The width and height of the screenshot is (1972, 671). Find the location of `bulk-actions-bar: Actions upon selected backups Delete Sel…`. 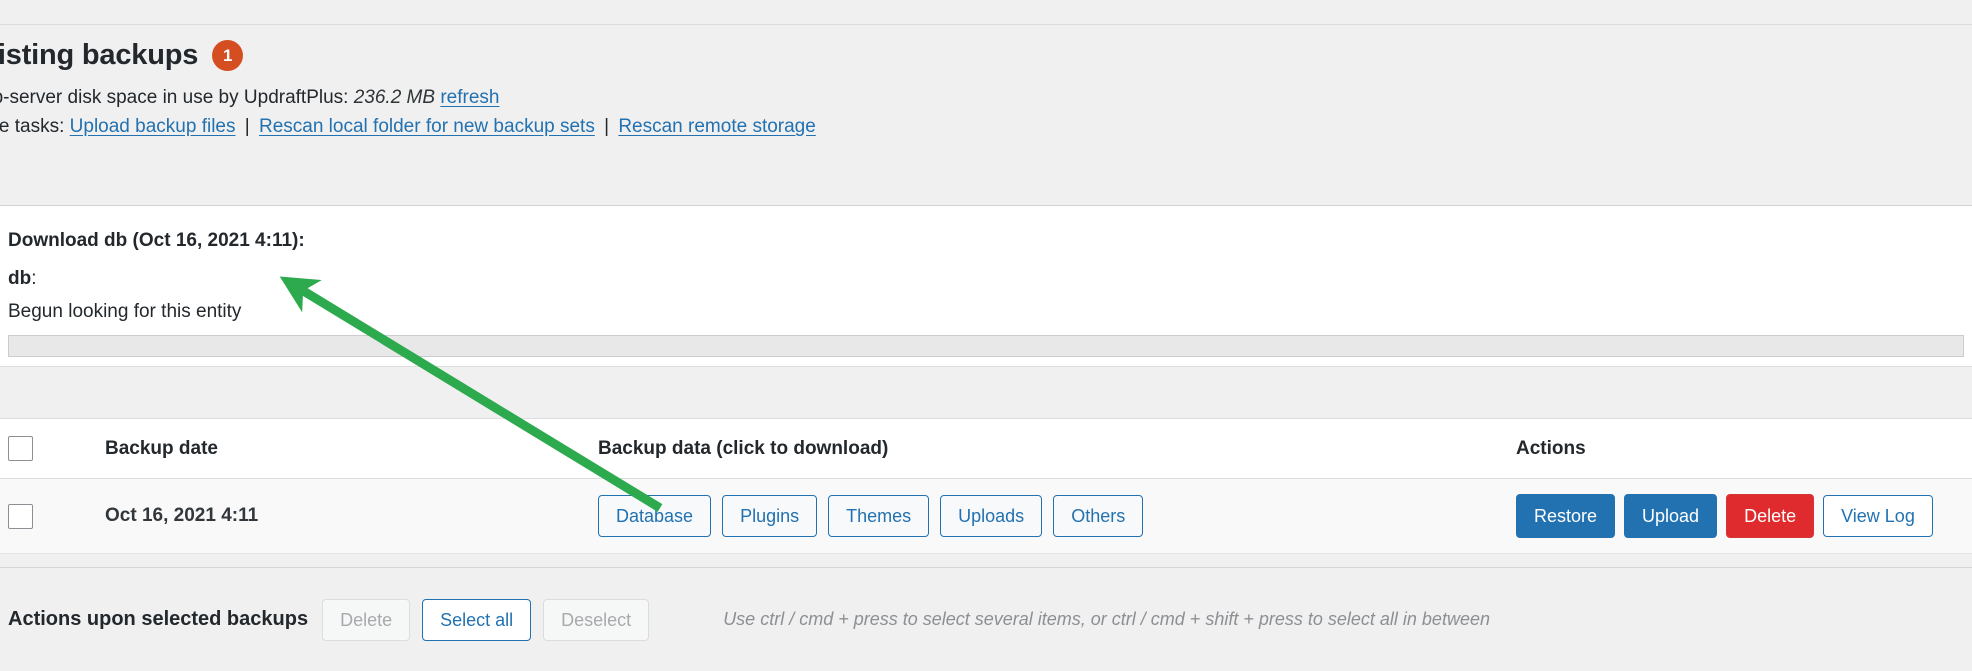

bulk-actions-bar: Actions upon selected backups Delete Sel… is located at coordinates (745, 619).